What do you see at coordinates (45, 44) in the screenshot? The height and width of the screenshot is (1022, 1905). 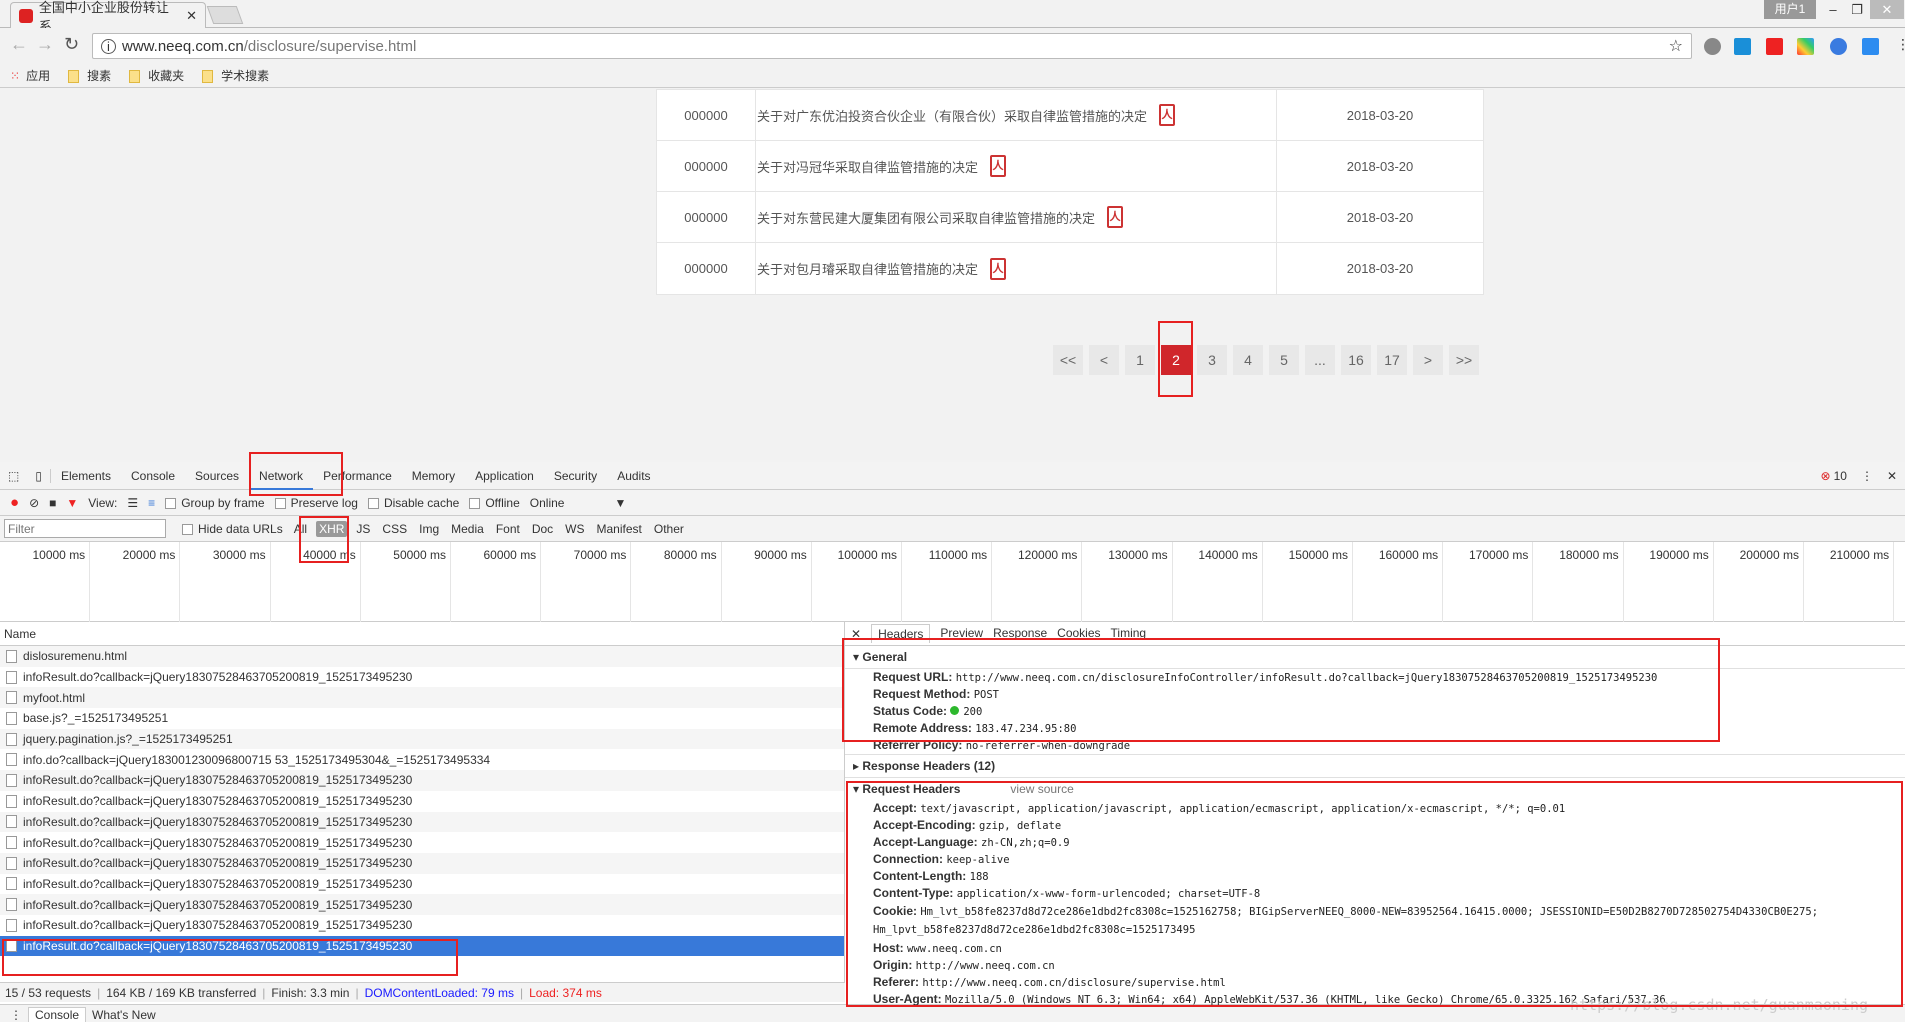 I see `forward-icon: →` at bounding box center [45, 44].